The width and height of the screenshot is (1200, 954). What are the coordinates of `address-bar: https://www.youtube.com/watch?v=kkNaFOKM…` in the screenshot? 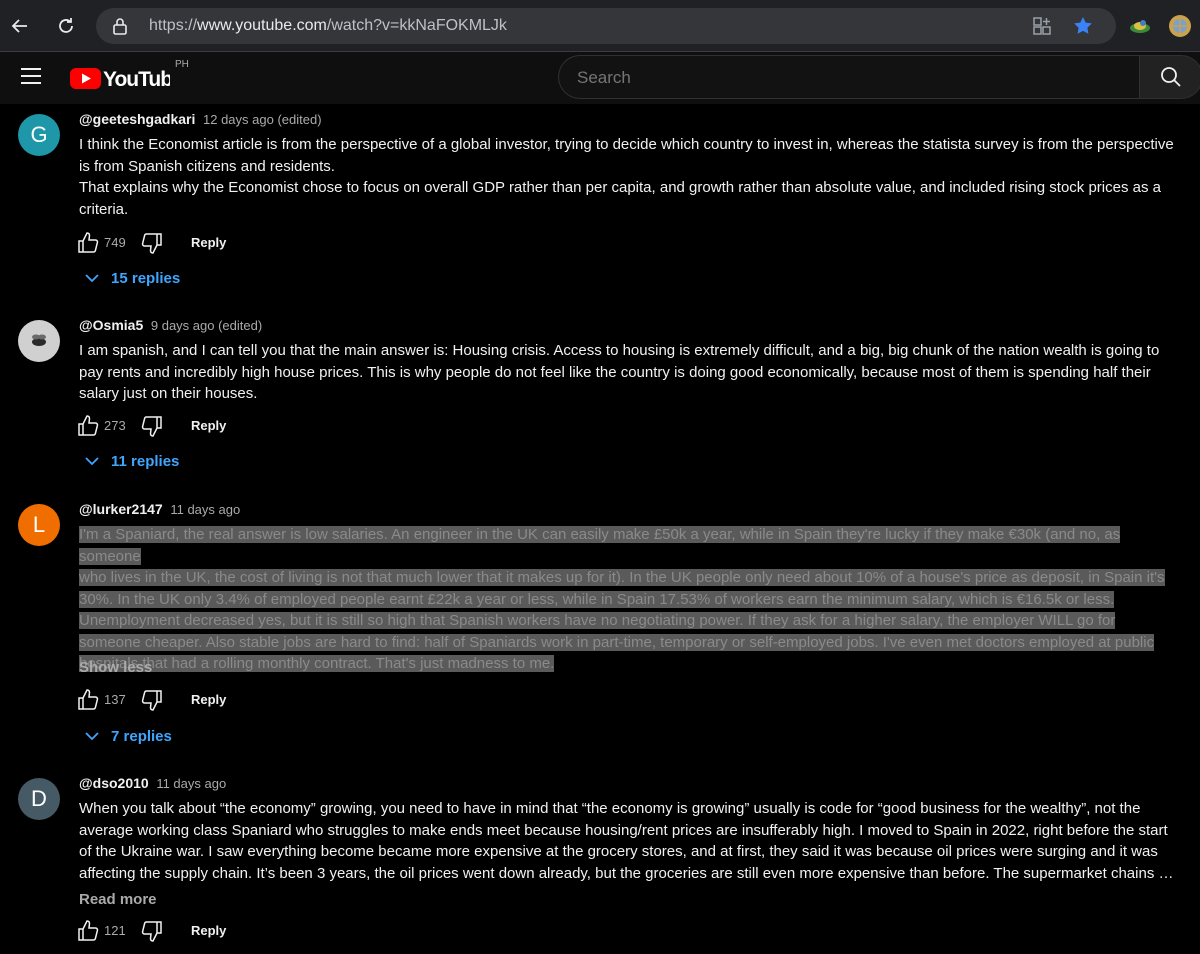 It's located at (606, 26).